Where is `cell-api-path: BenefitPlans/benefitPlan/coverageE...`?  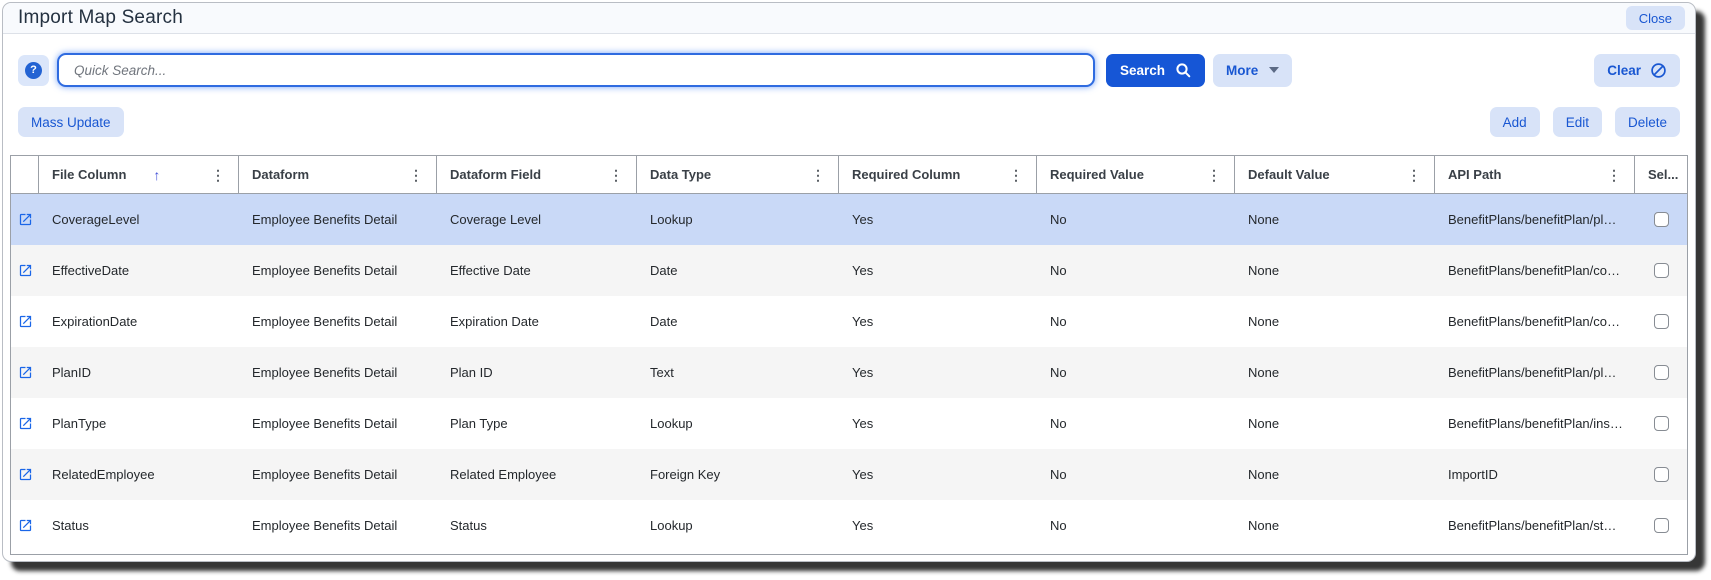 cell-api-path: BenefitPlans/benefitPlan/coverageE... is located at coordinates (1541, 321).